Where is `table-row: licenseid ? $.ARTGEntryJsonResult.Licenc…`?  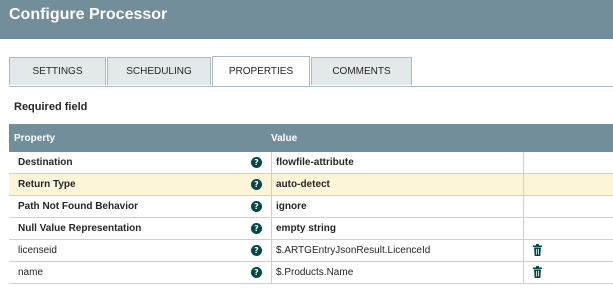
table-row: licenseid ? $.ARTGEntryJsonResult.Licenc… is located at coordinates (311, 251).